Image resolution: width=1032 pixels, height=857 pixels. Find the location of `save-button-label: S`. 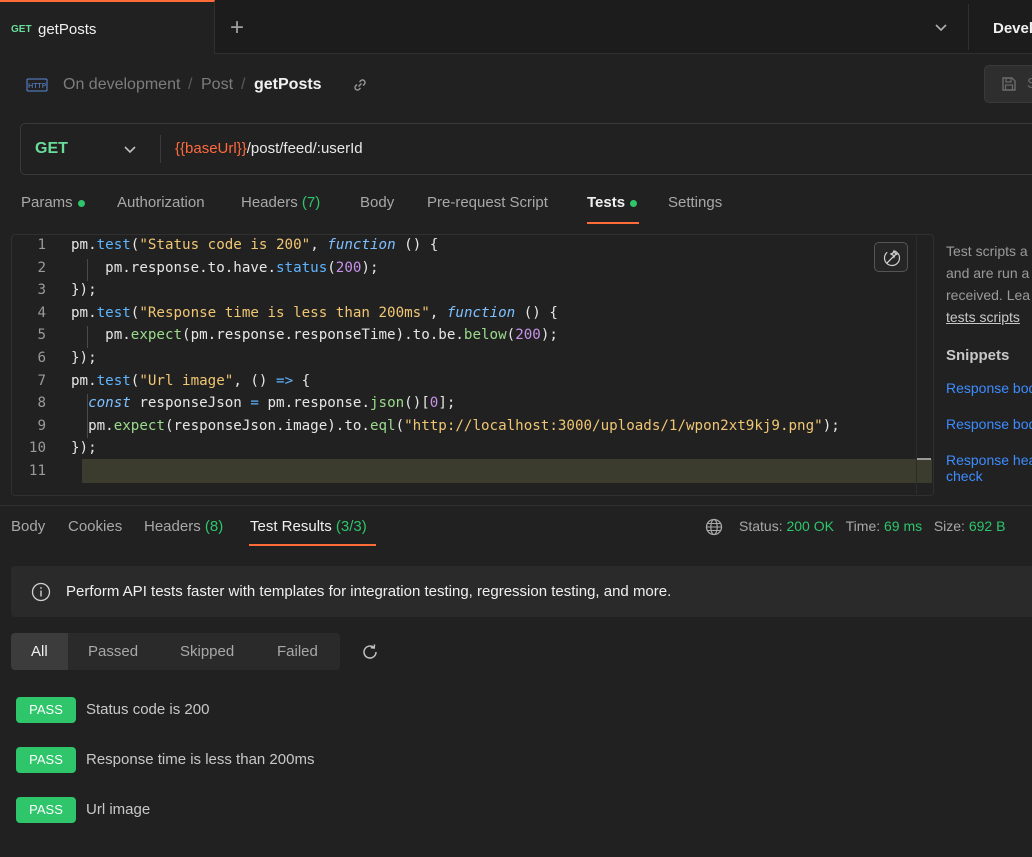

save-button-label: S is located at coordinates (1029, 83).